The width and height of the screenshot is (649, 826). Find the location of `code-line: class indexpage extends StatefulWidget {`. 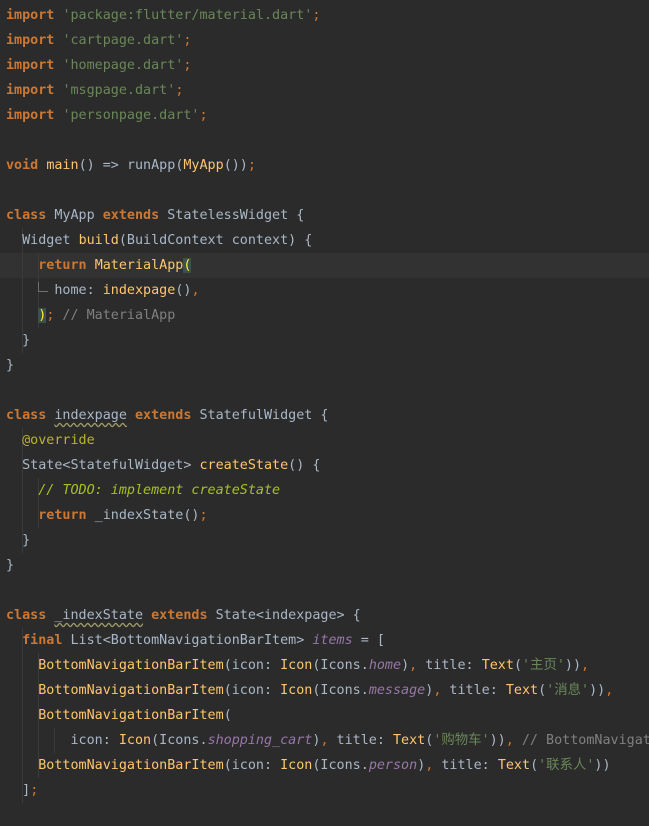

code-line: class indexpage extends StatefulWidget { is located at coordinates (324, 415).